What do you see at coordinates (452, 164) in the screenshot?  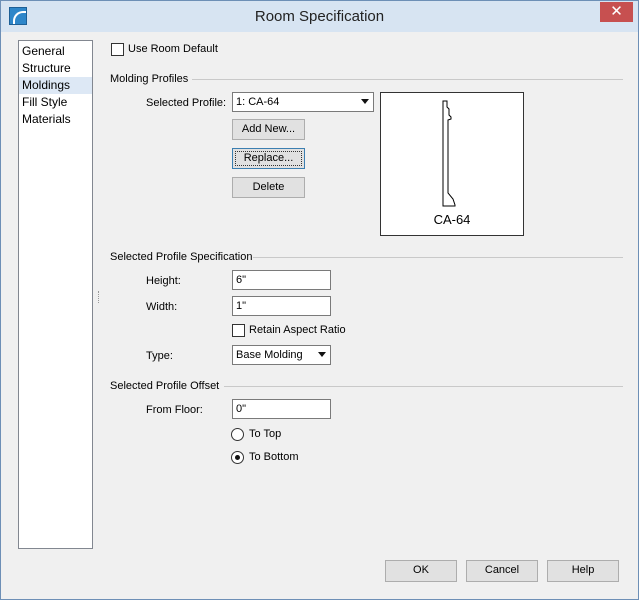 I see `profile-preview: CA-64` at bounding box center [452, 164].